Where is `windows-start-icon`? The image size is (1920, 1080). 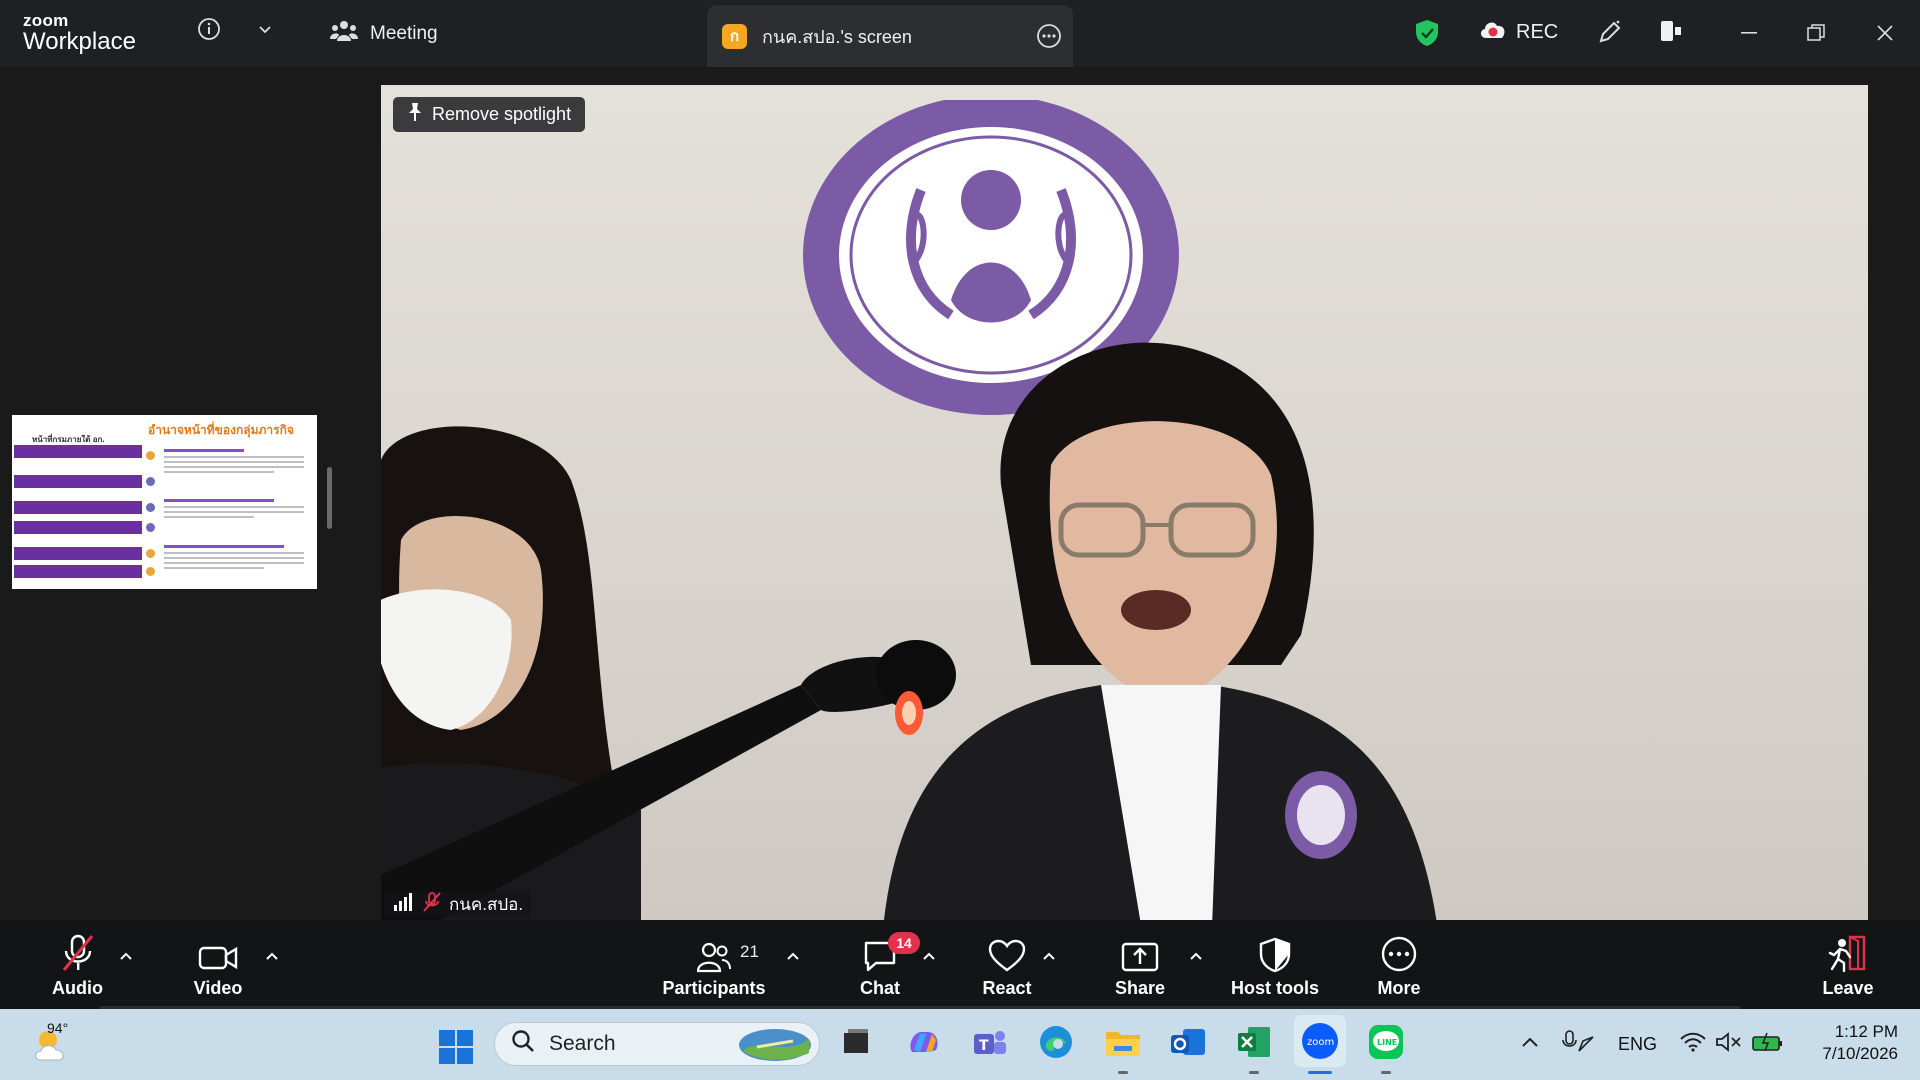
windows-start-icon is located at coordinates (456, 1047).